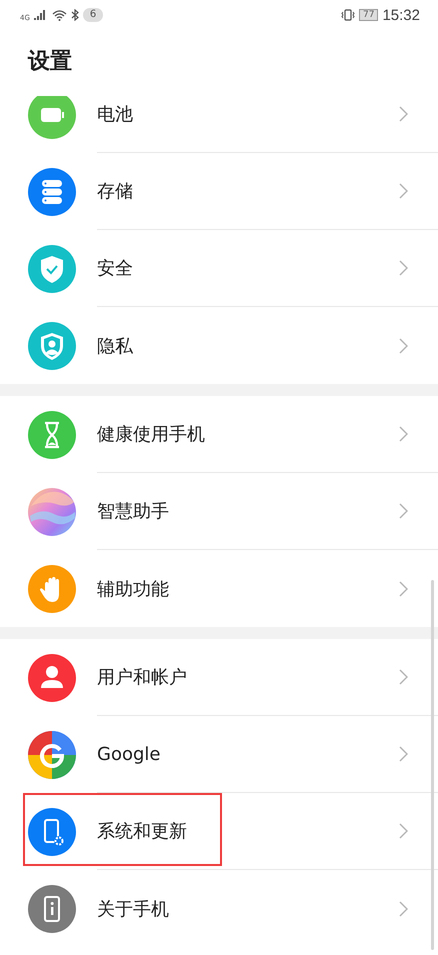 Image resolution: width=438 pixels, height=955 pixels. I want to click on vibrate-icon, so click(348, 15).